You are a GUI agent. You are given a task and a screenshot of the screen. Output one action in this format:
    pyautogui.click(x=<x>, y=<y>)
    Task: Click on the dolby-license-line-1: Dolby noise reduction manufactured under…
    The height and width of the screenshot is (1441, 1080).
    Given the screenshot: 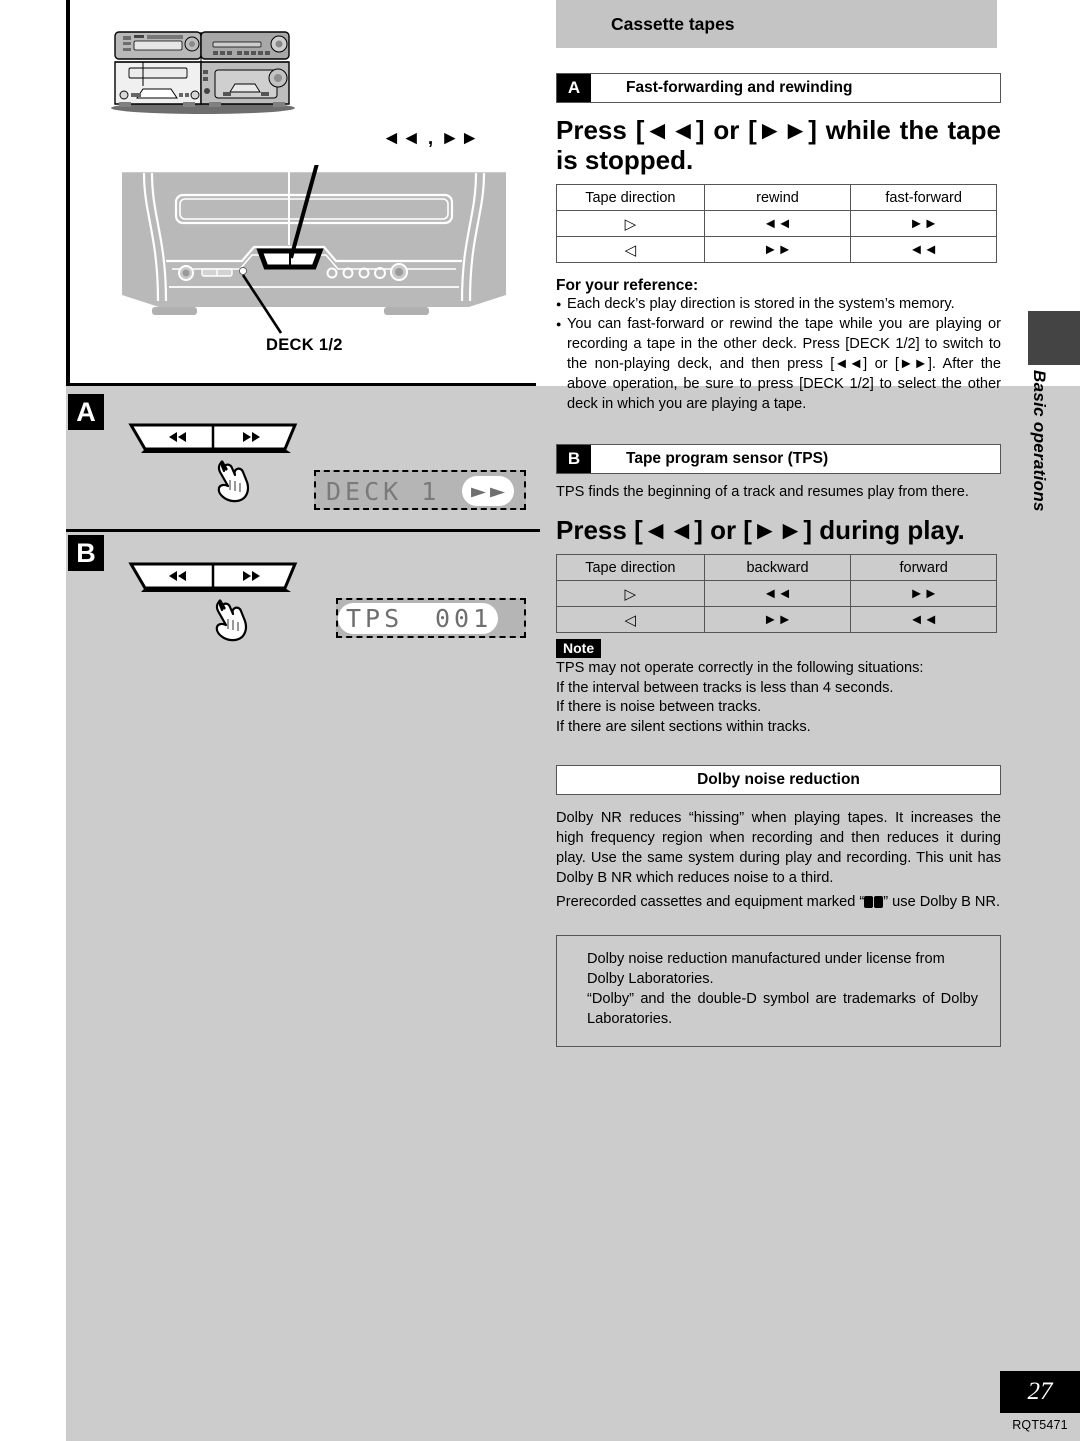 What is the action you would take?
    pyautogui.click(x=766, y=969)
    